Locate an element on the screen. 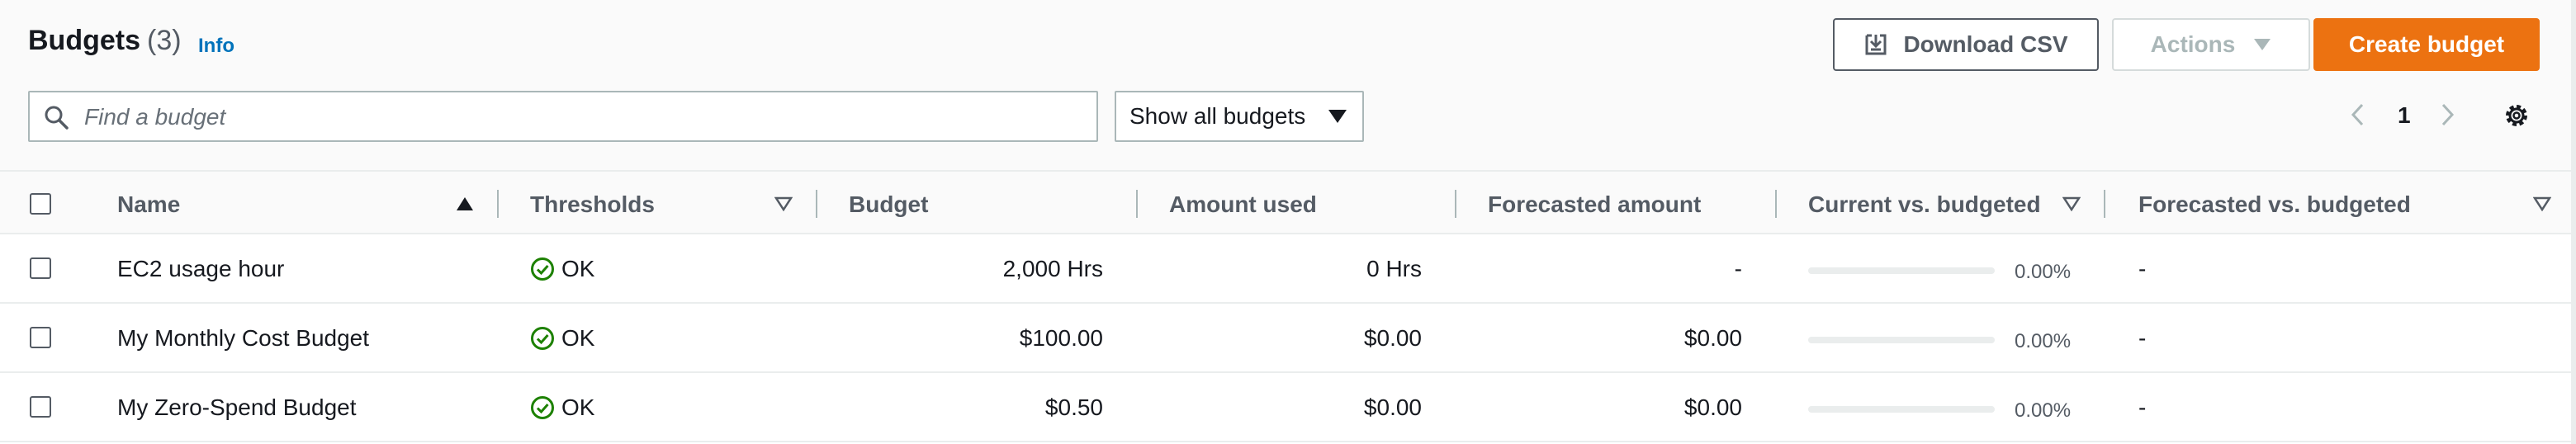 This screenshot has width=2576, height=444. create-budget-button: Create budget is located at coordinates (2426, 44).